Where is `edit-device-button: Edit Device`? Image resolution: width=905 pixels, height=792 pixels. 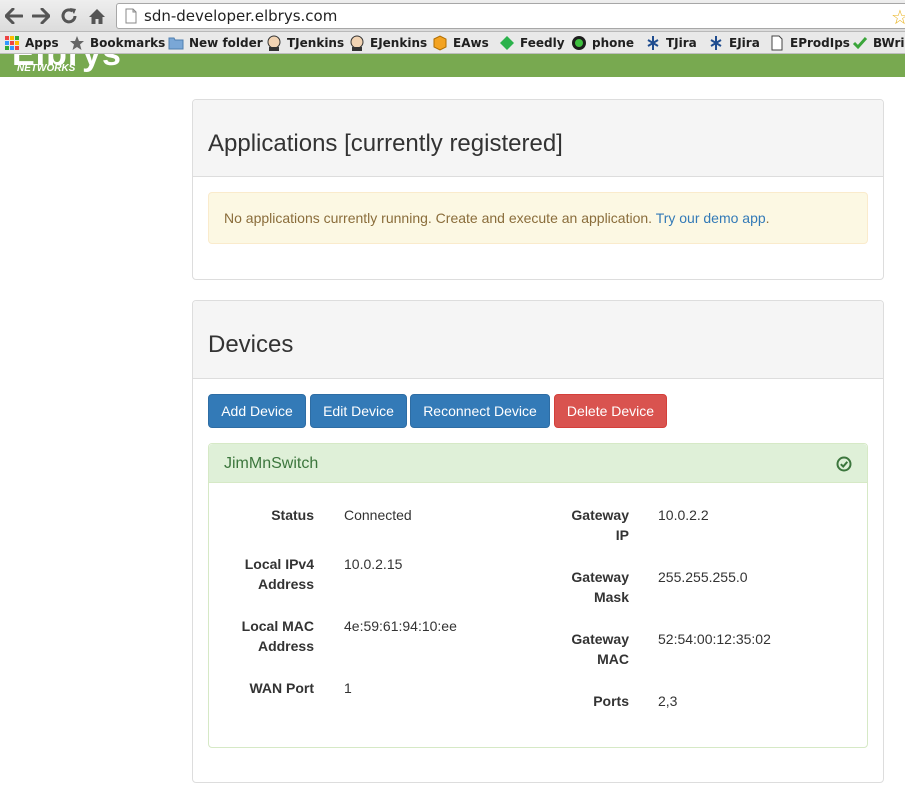 edit-device-button: Edit Device is located at coordinates (358, 411).